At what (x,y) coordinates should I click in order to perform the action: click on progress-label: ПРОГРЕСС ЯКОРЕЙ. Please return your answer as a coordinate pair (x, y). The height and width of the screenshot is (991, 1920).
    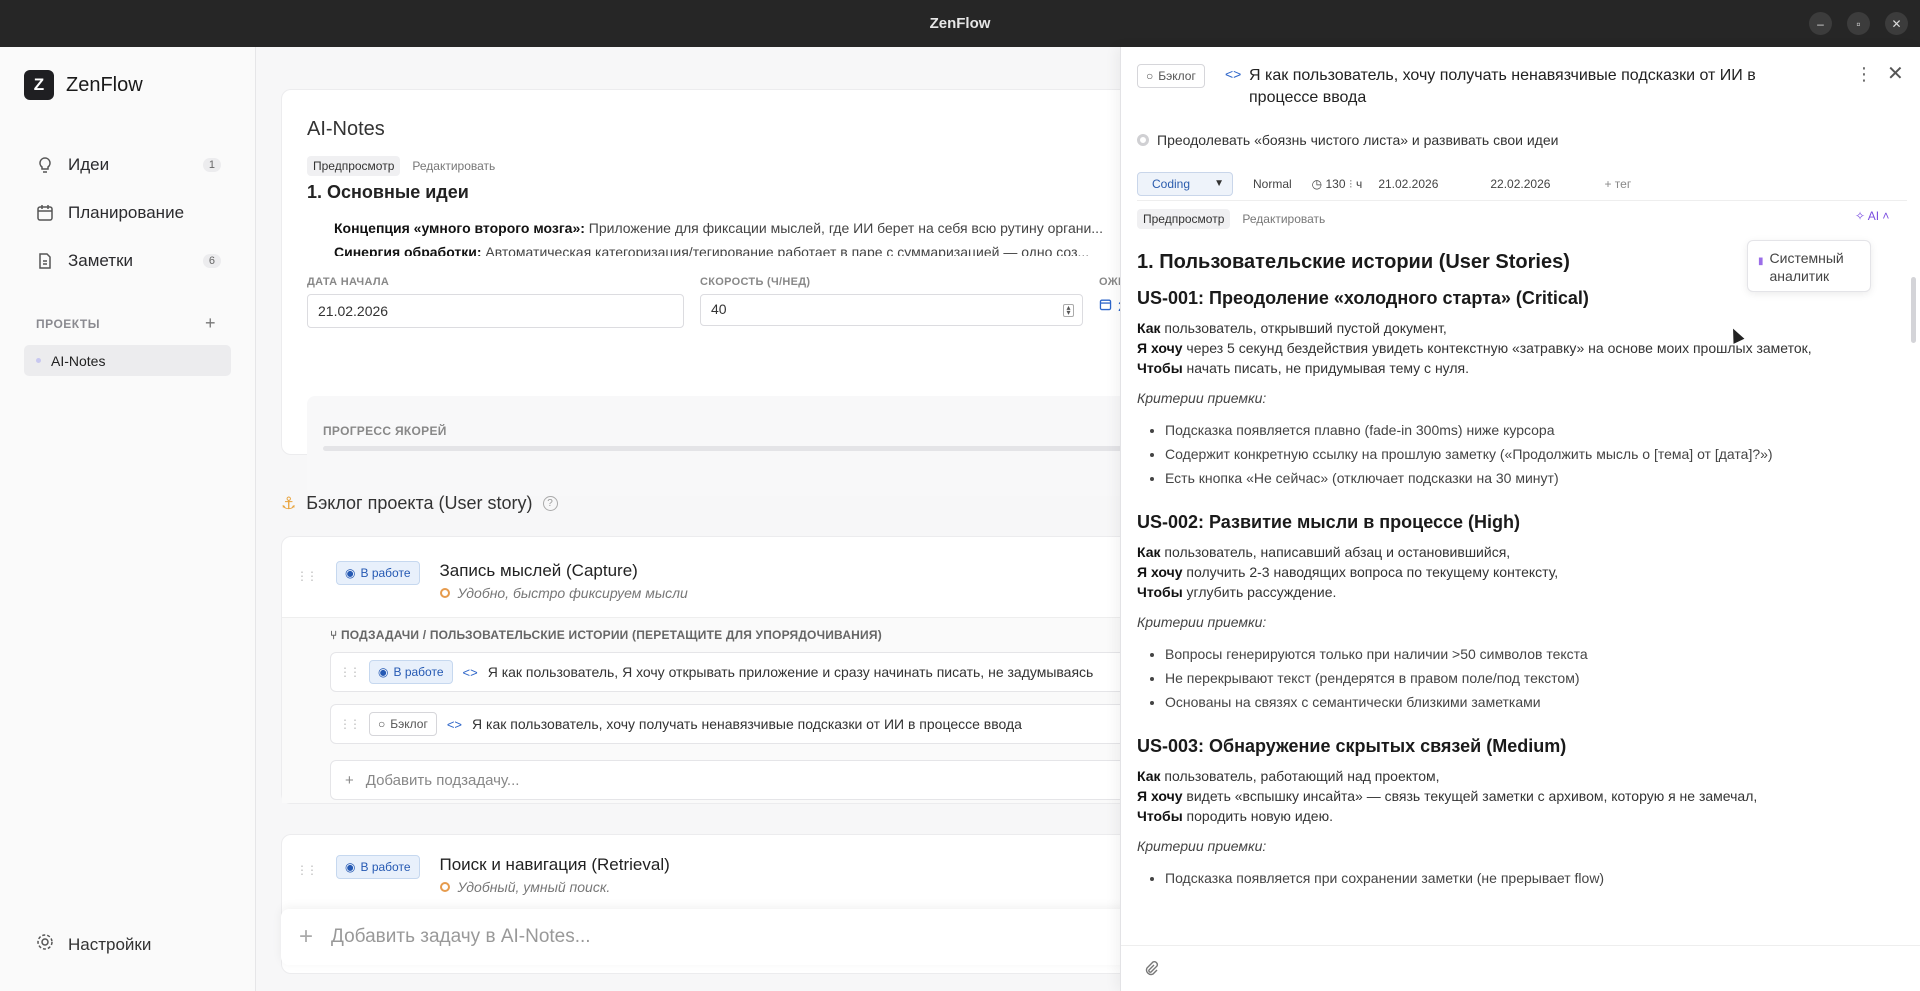
    Looking at the image, I should click on (385, 431).